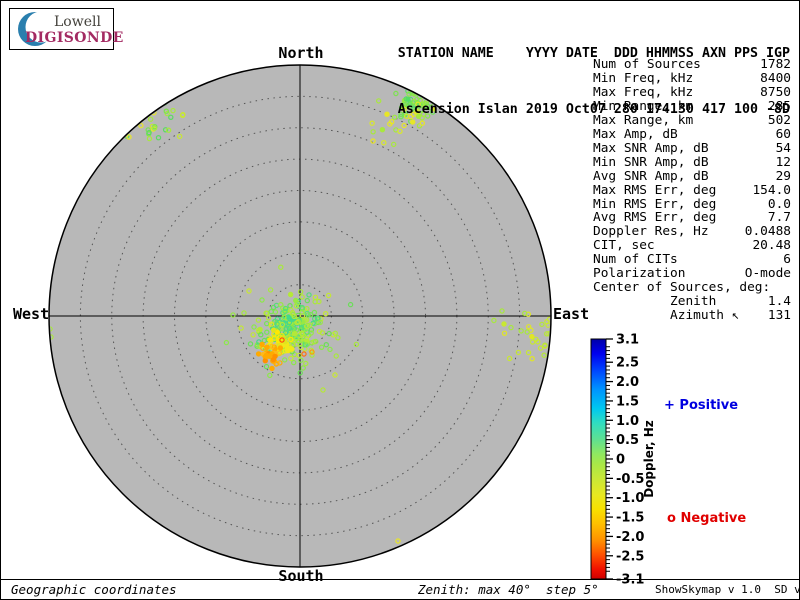 This screenshot has width=800, height=600. What do you see at coordinates (630, 537) in the screenshot?
I see `colorbar-tick-label: -2.0` at bounding box center [630, 537].